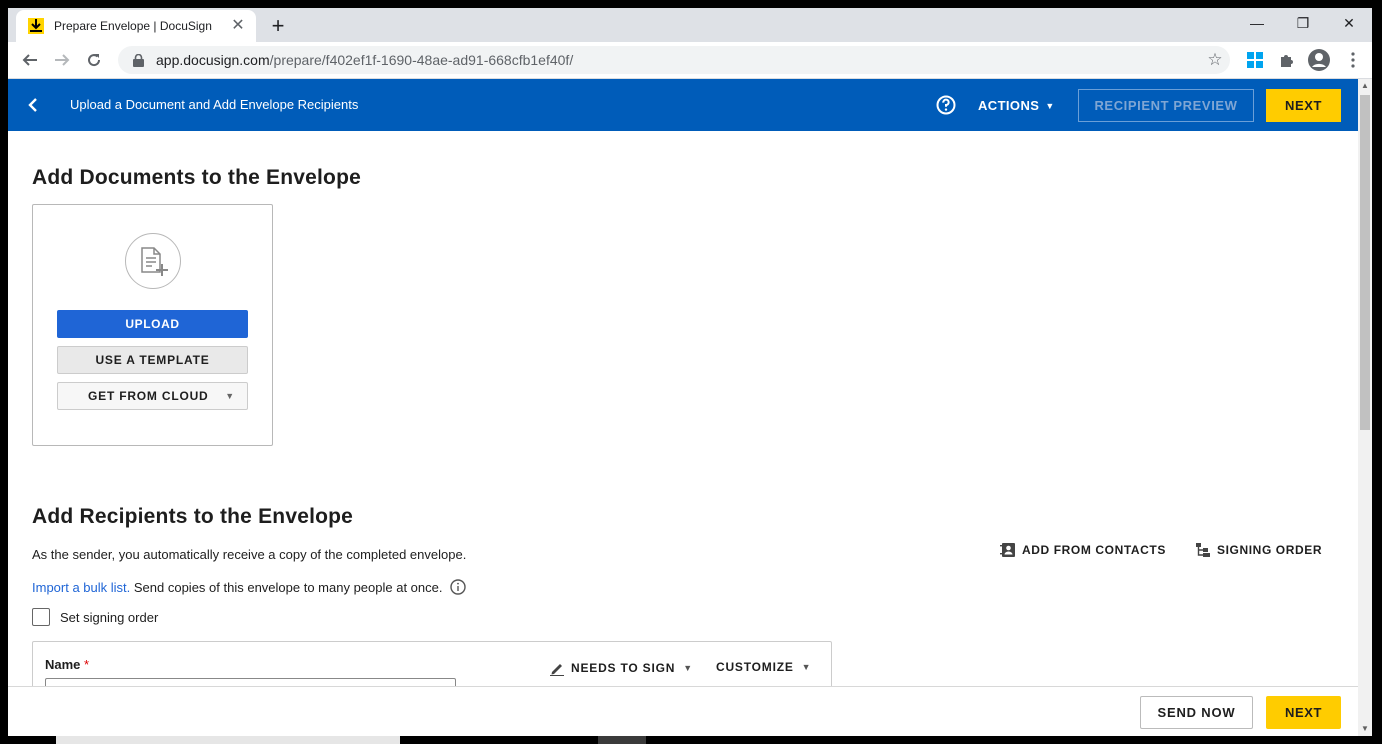 This screenshot has height=744, width=1382. Describe the element at coordinates (33, 105) in the screenshot. I see `back-chevron-icon` at that location.